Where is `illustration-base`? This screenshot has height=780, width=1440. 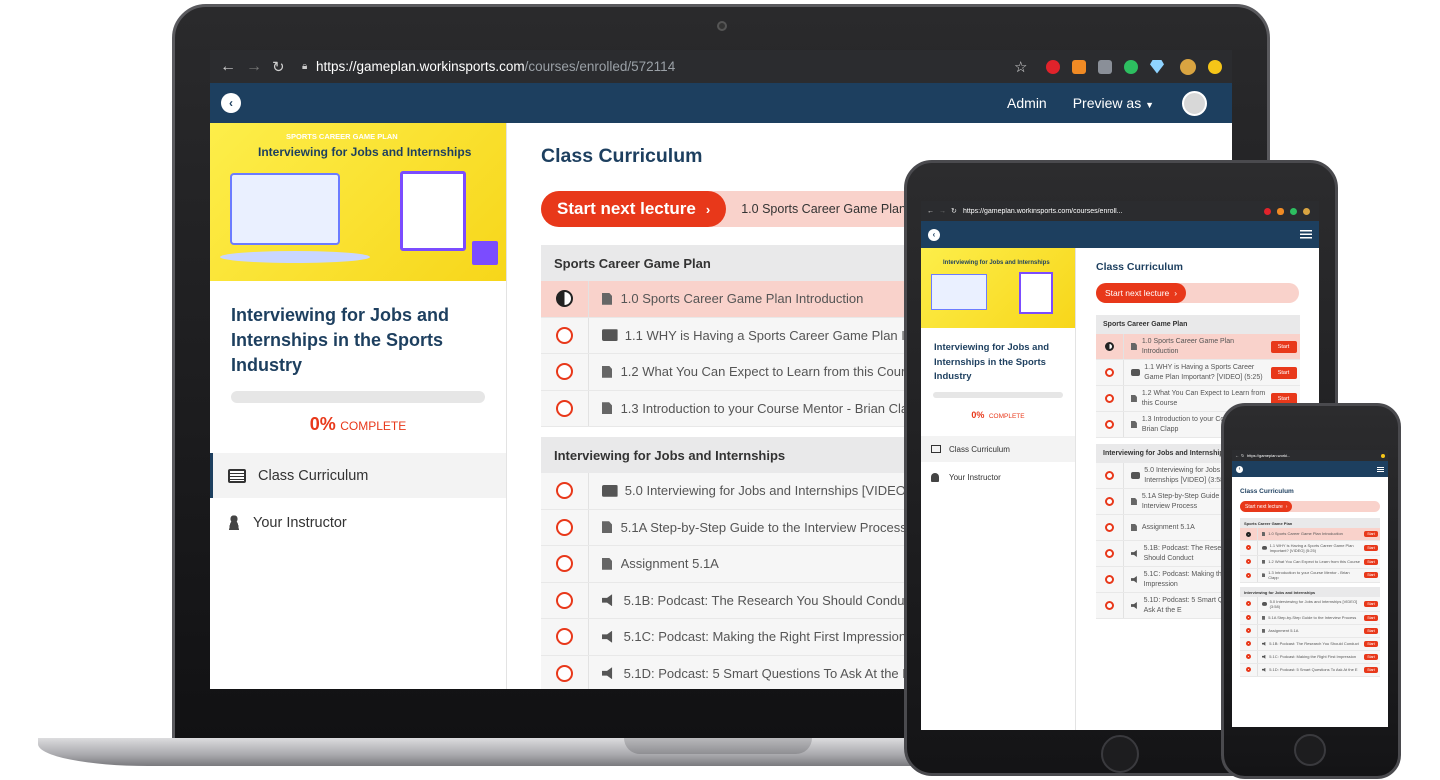
illustration-base is located at coordinates (295, 257).